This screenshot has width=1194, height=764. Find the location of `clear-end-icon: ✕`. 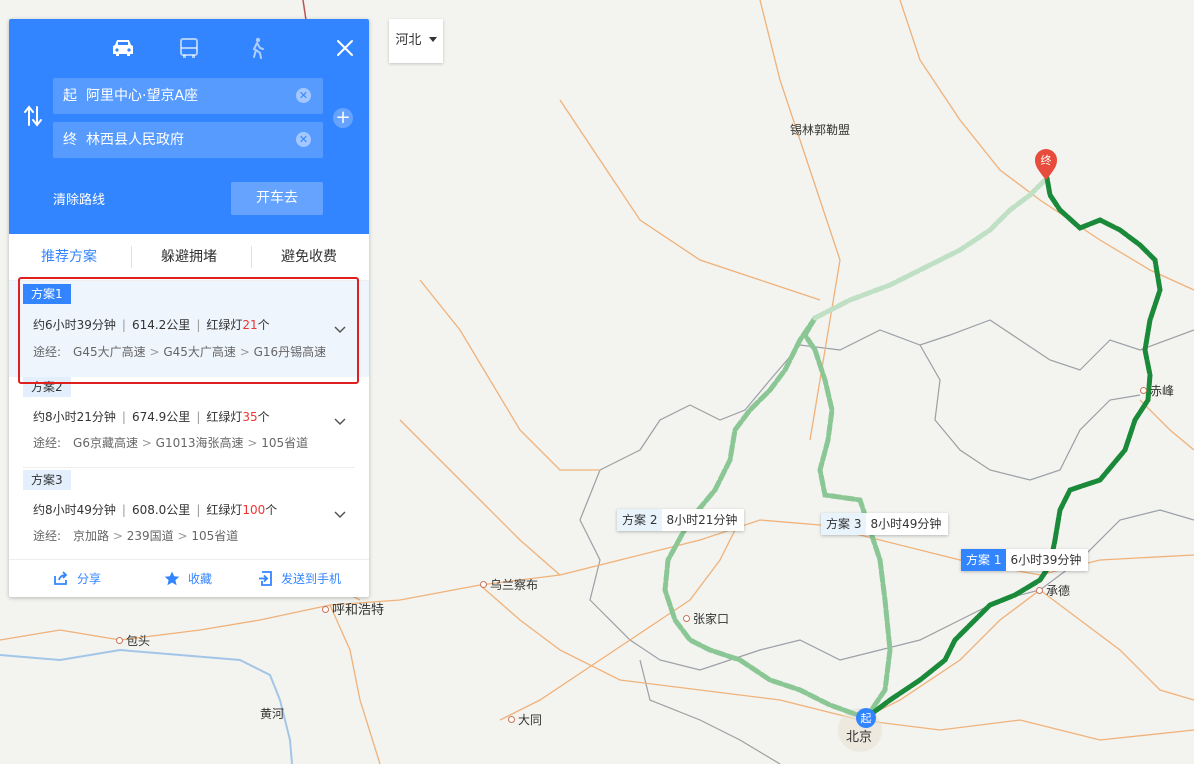

clear-end-icon: ✕ is located at coordinates (303, 139).